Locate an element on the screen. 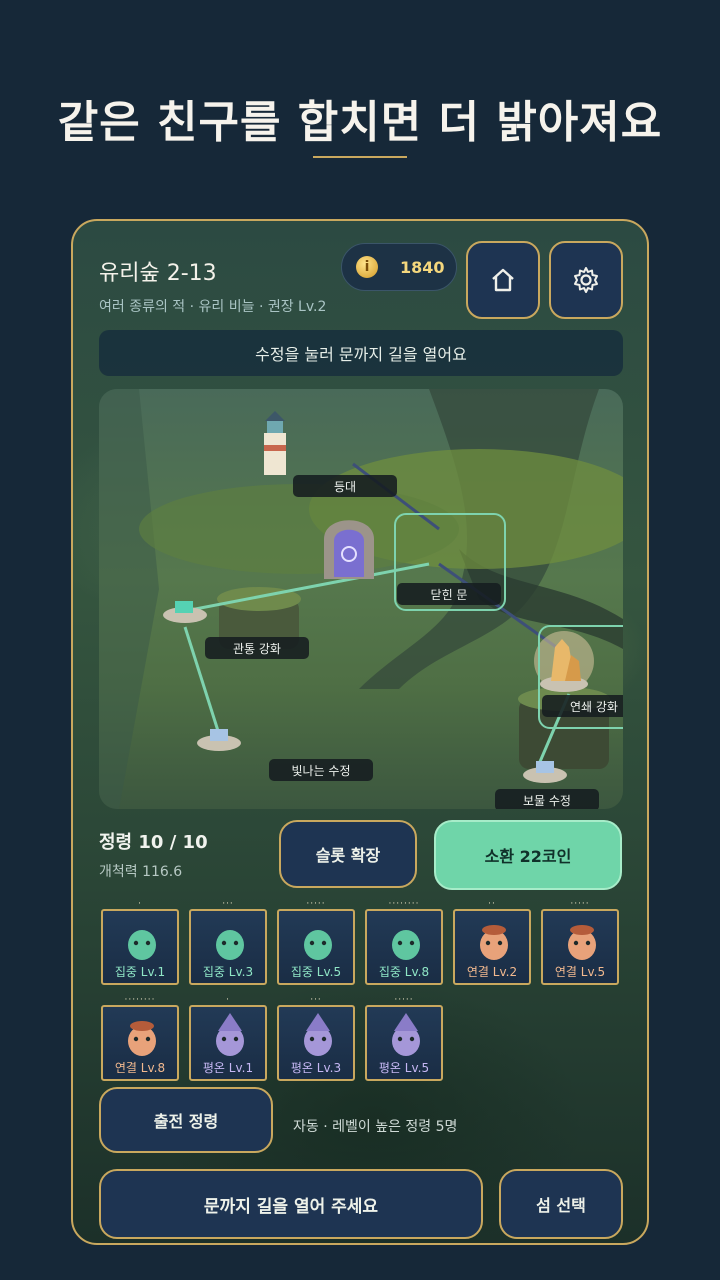 Image resolution: width=720 pixels, height=1280 pixels. sortie-note: 자동 · 레벨이 높은 정령 5명 is located at coordinates (375, 1127).